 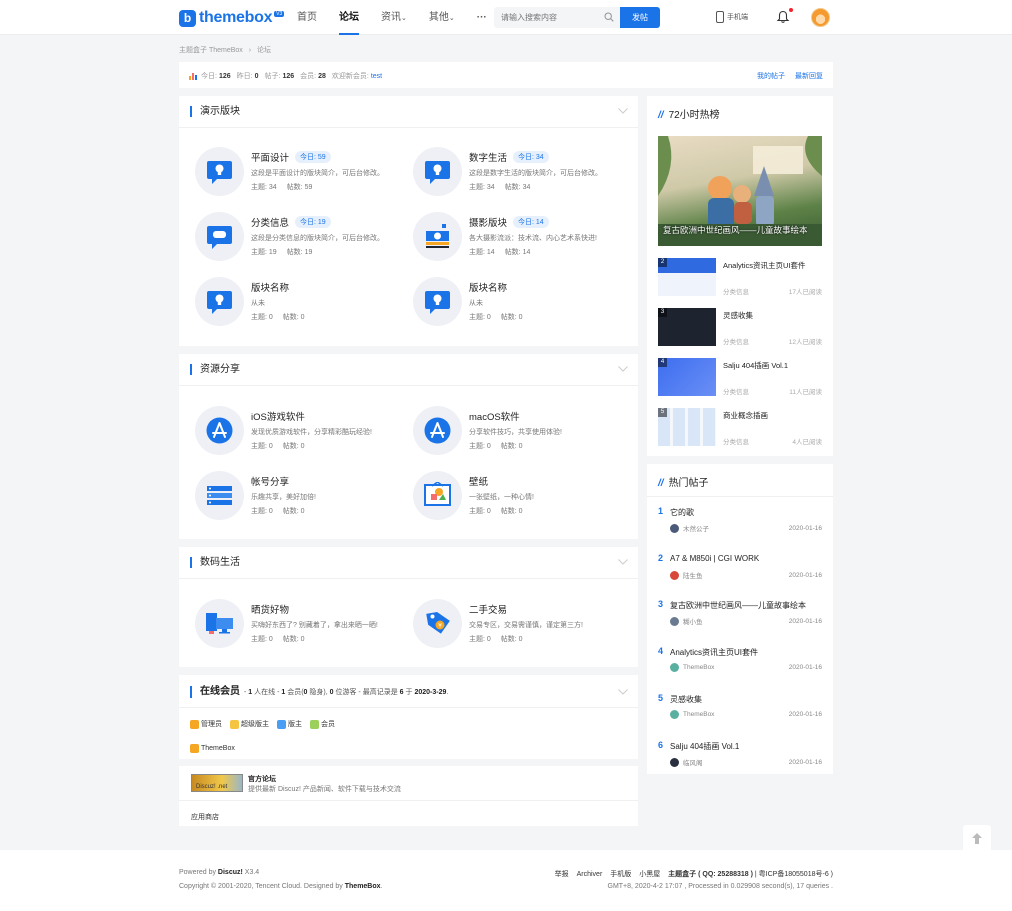 What do you see at coordinates (820, 17) in the screenshot?
I see `user-avatar` at bounding box center [820, 17].